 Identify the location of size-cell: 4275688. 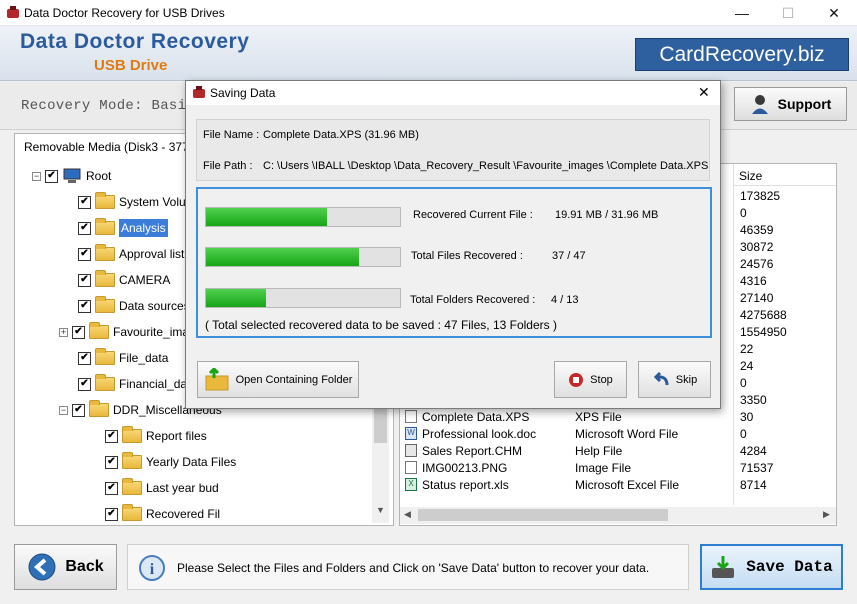
(763, 315).